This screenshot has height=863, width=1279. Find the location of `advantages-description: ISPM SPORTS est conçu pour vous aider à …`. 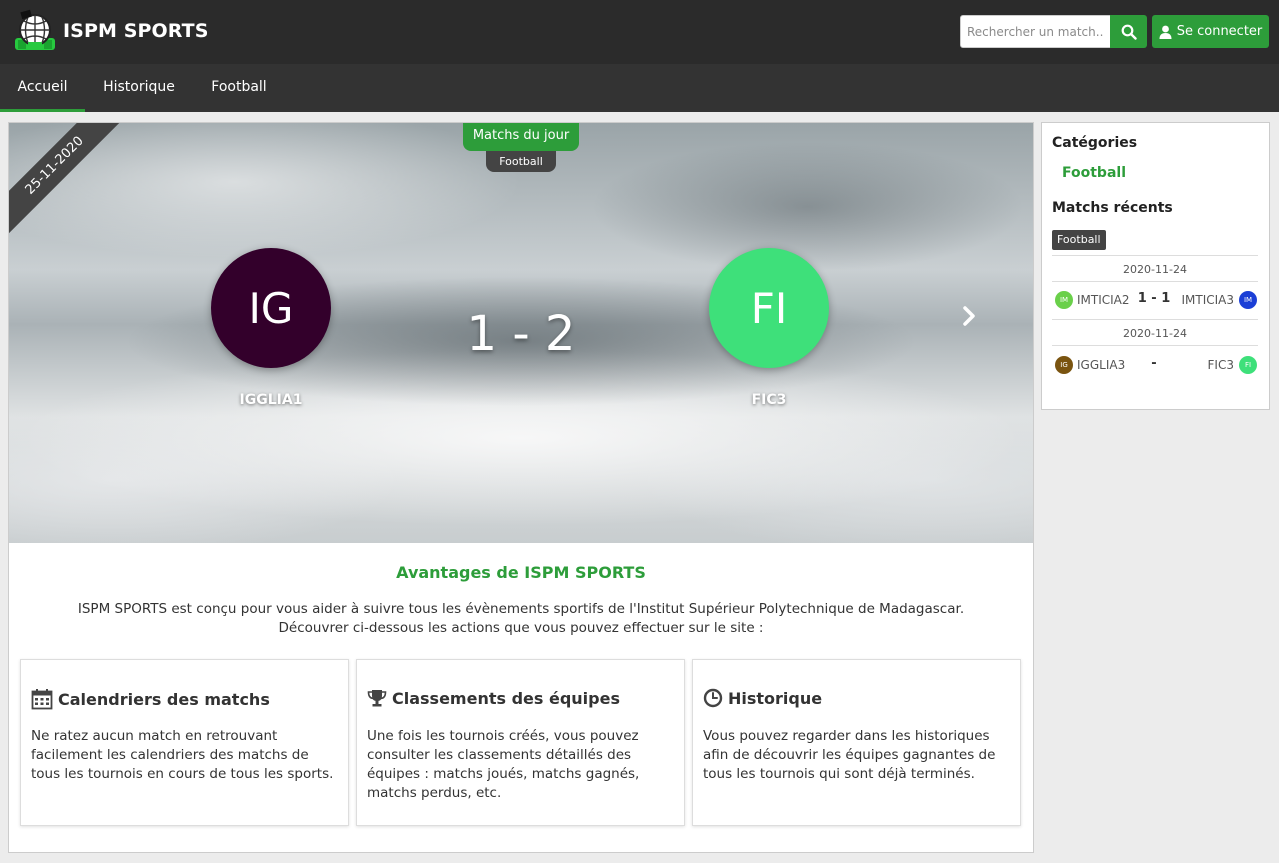

advantages-description: ISPM SPORTS est conçu pour vous aider à … is located at coordinates (521, 618).